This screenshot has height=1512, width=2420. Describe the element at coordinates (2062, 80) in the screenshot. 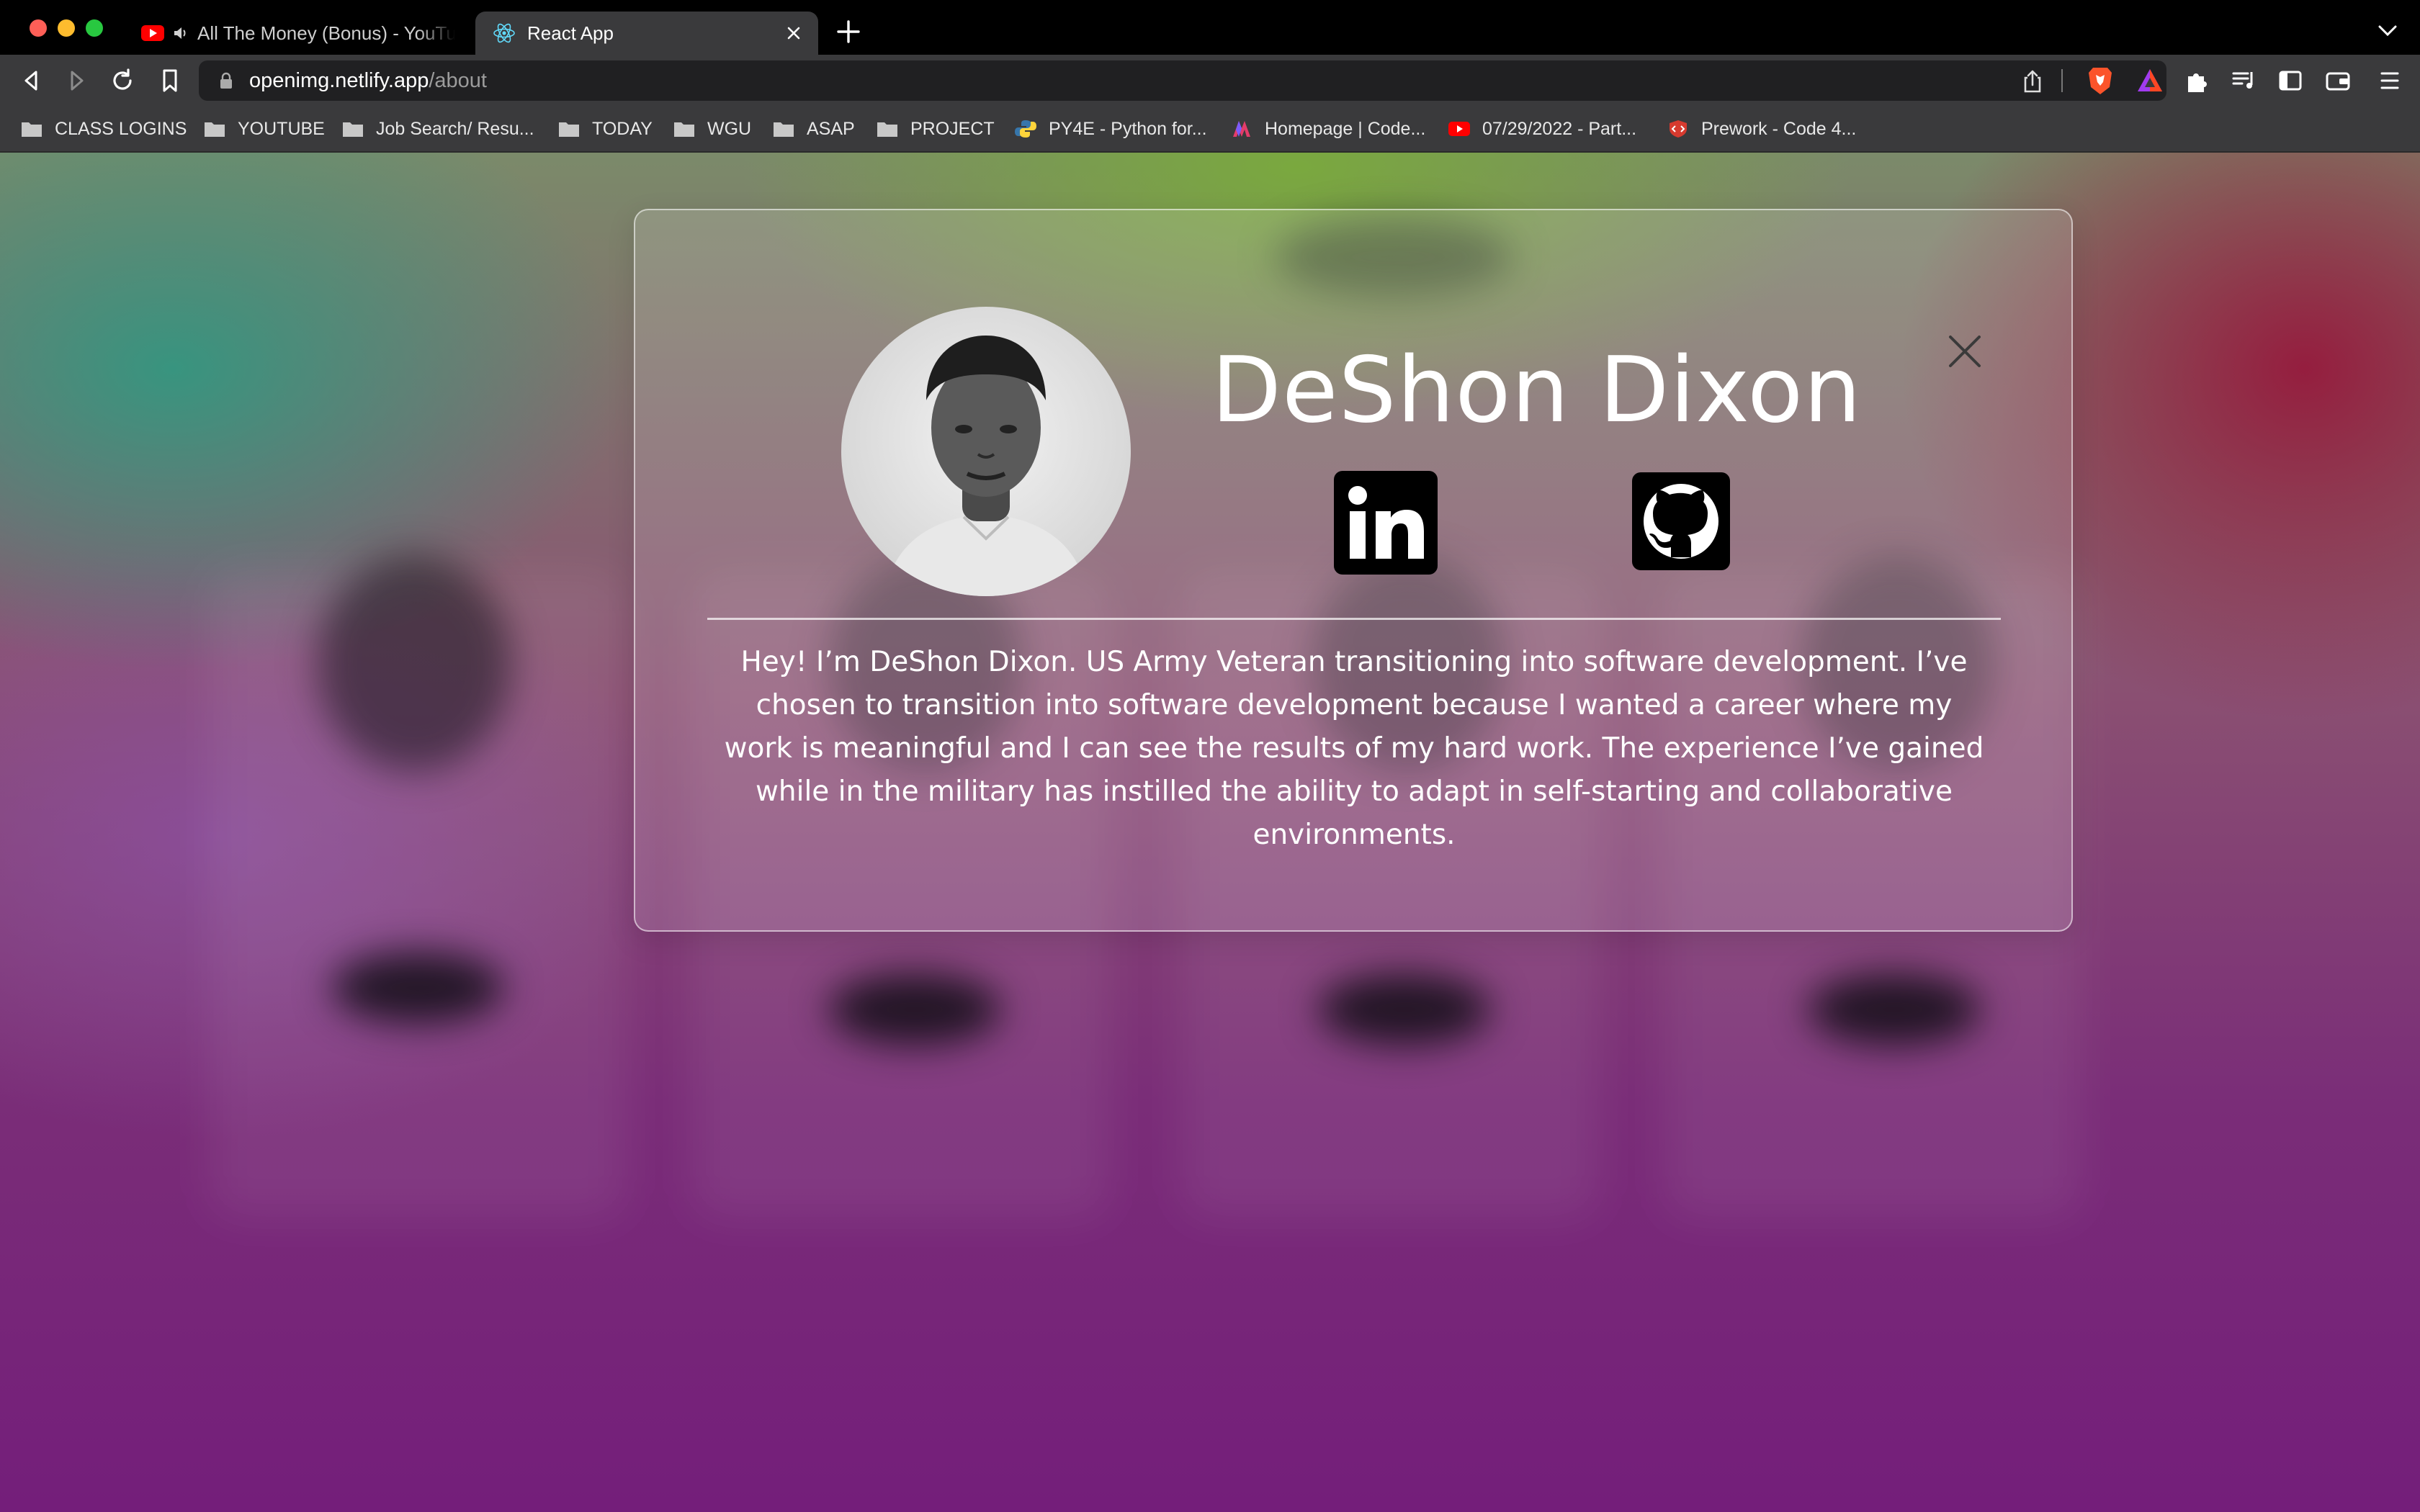

I see `url-separator` at that location.